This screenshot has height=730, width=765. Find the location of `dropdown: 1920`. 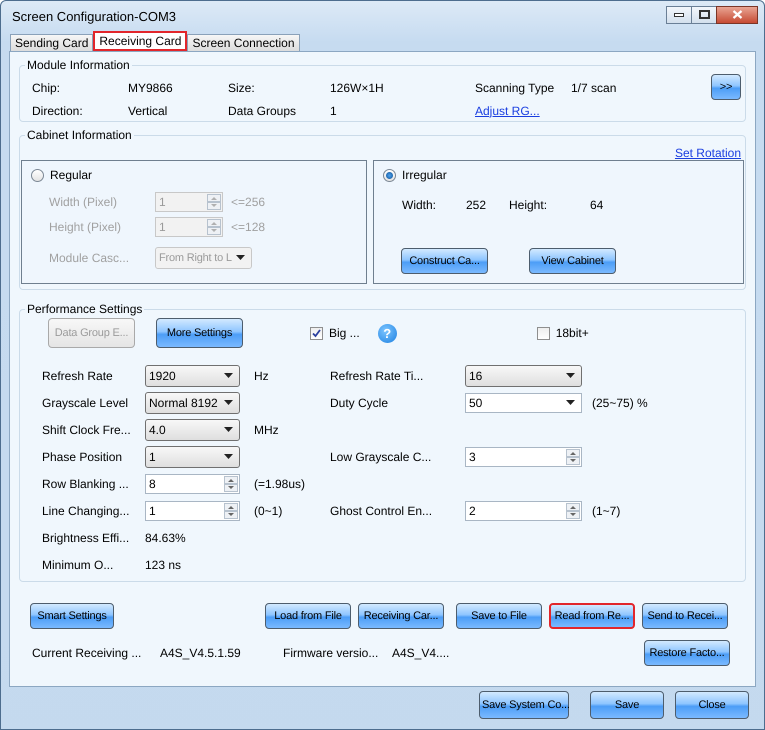

dropdown: 1920 is located at coordinates (192, 375).